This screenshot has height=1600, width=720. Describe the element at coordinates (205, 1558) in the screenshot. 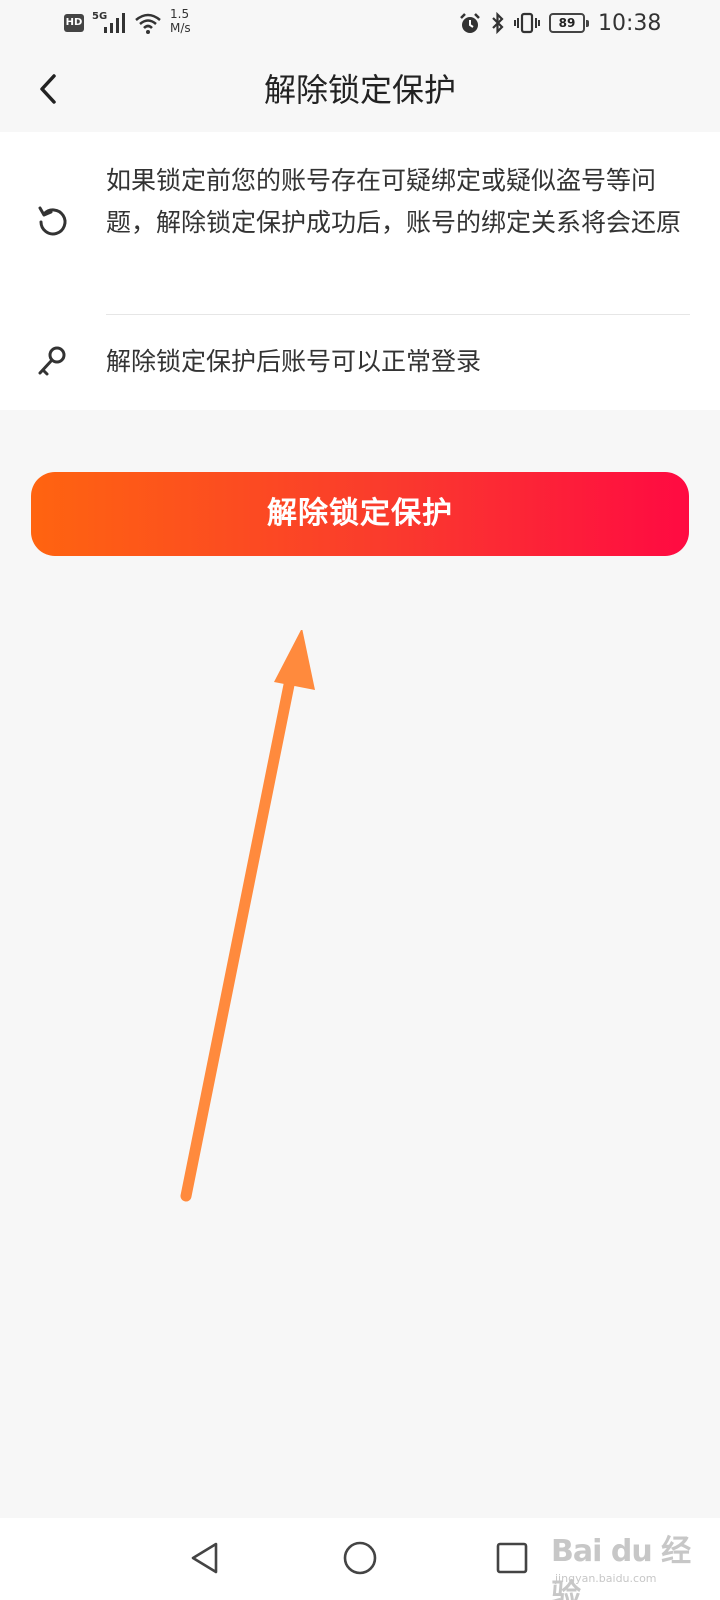

I see `nav-back-icon` at that location.